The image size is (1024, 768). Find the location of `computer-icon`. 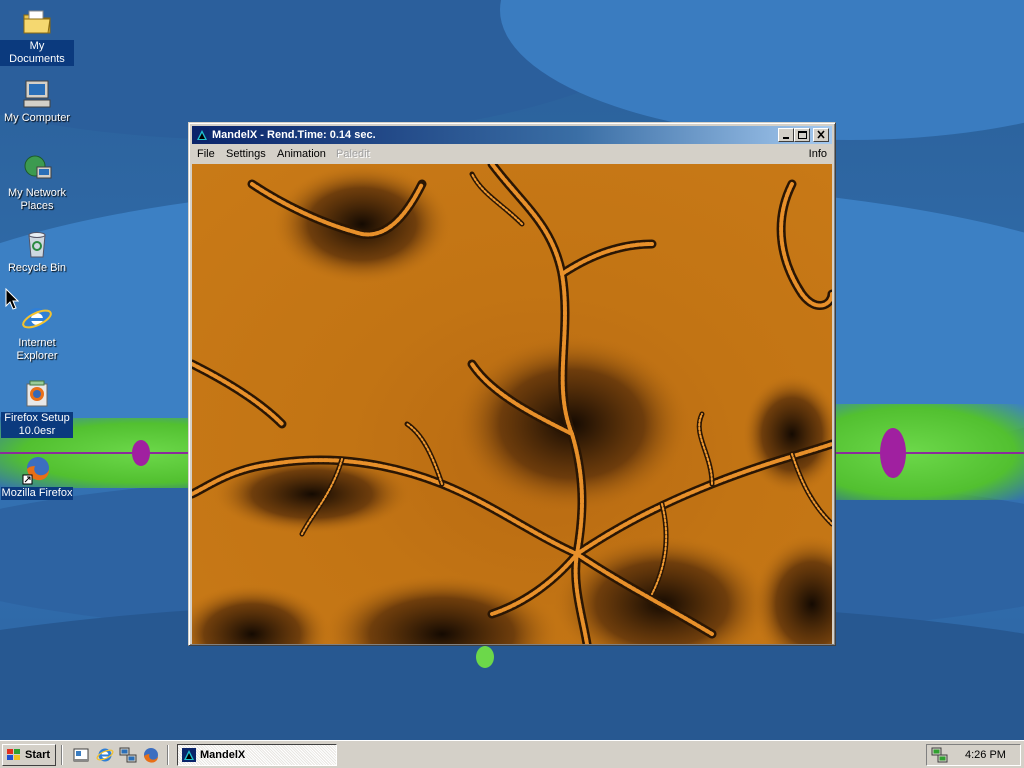

computer-icon is located at coordinates (37, 94).